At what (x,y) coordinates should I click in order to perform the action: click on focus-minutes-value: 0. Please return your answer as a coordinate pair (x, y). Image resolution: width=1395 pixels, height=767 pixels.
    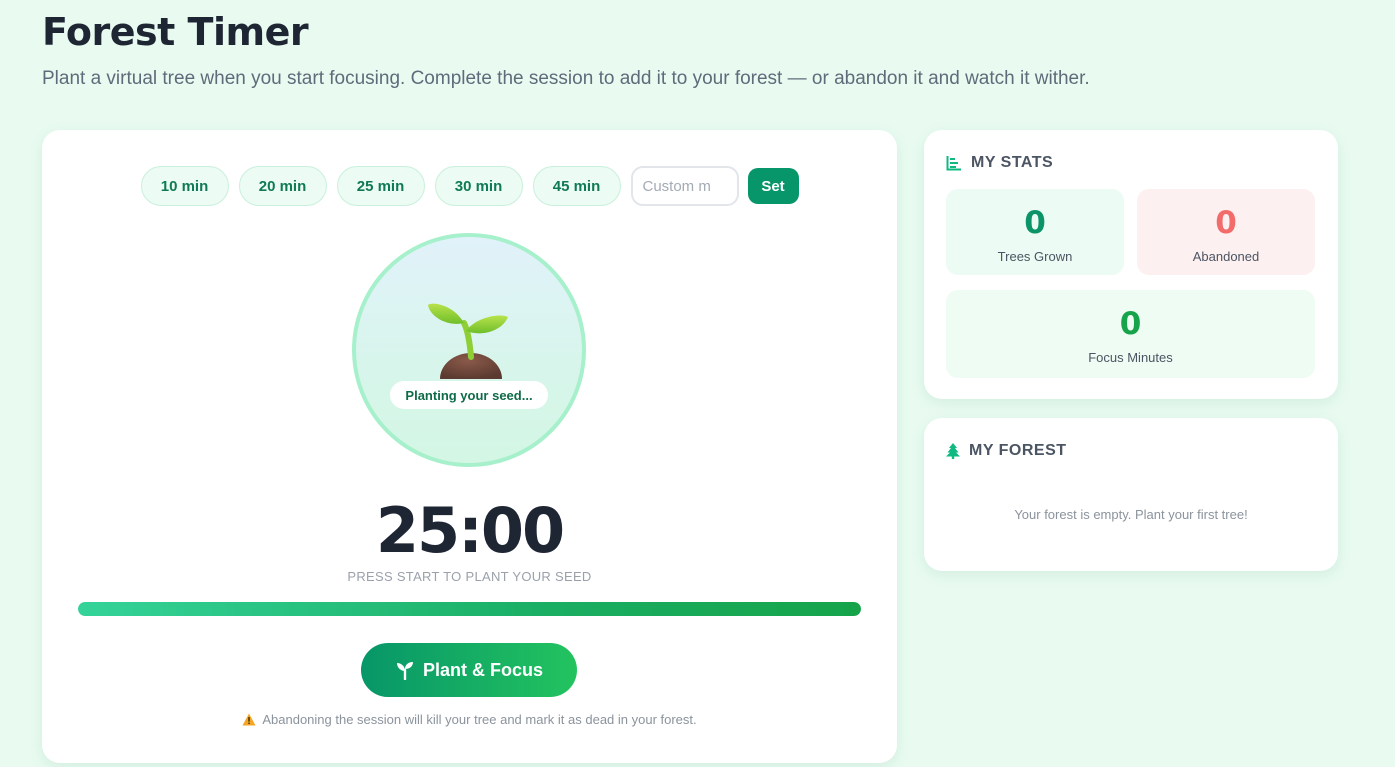
    Looking at the image, I should click on (1130, 324).